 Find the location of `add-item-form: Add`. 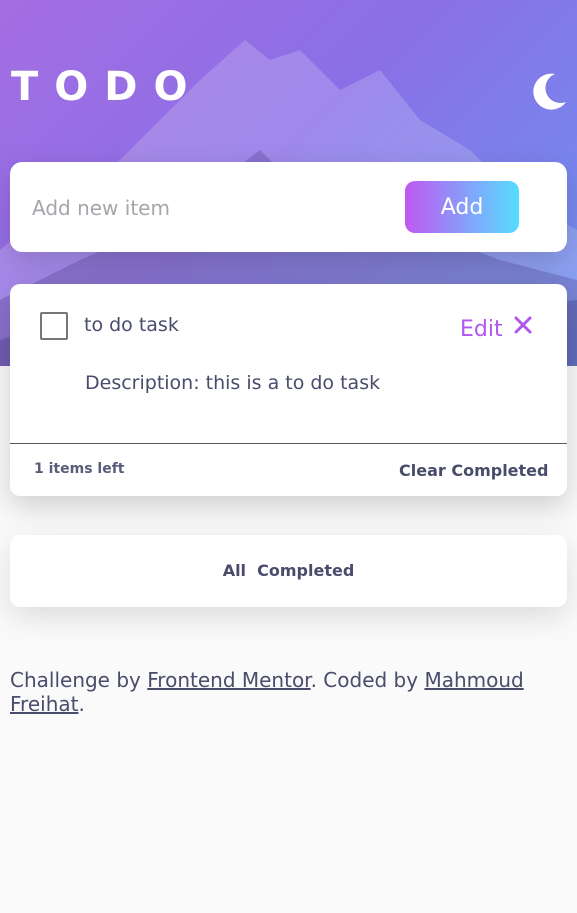

add-item-form: Add is located at coordinates (288, 207).